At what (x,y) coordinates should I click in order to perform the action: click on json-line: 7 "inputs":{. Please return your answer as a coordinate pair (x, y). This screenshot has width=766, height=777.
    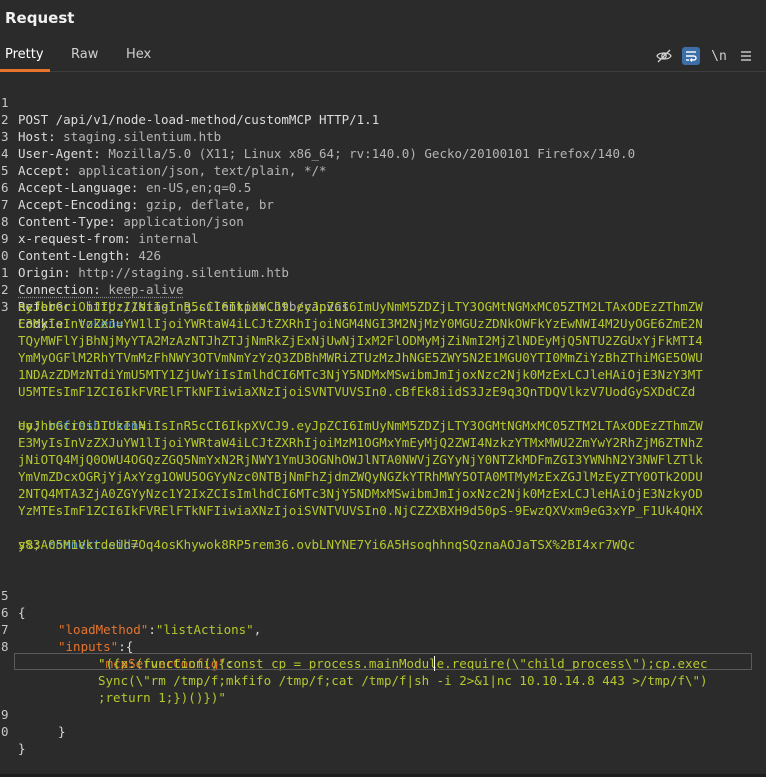
    Looking at the image, I should click on (67, 638).